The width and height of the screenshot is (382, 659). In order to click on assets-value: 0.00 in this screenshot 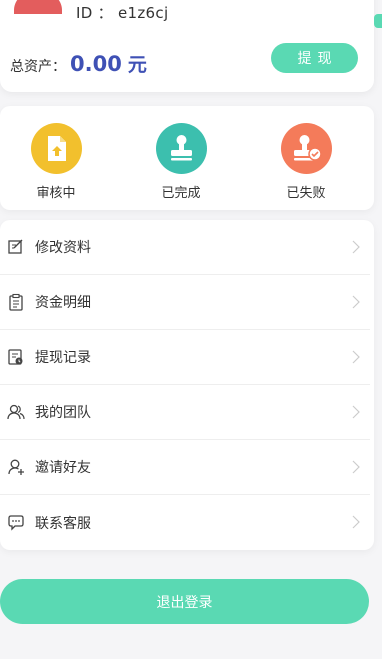, I will do `click(96, 64)`.